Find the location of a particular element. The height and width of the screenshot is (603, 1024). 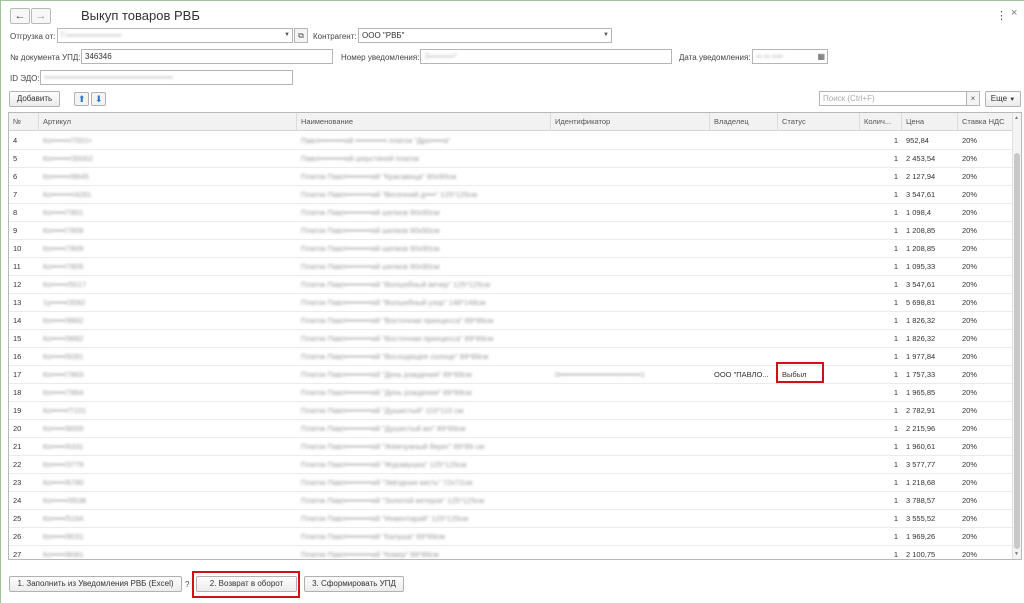

upd-number-field: 346346 is located at coordinates (207, 56).